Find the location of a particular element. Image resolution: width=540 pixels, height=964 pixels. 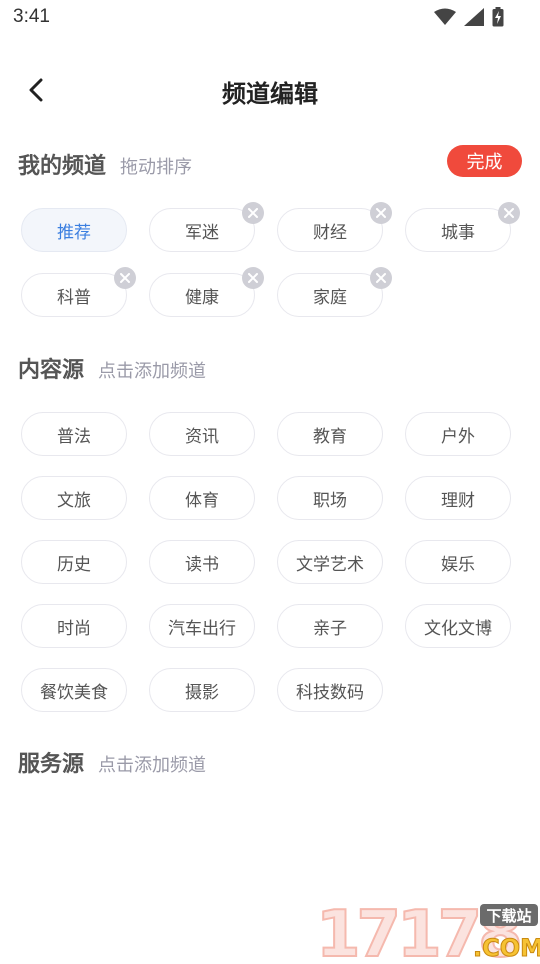

source-chip: 亲子 is located at coordinates (330, 626).